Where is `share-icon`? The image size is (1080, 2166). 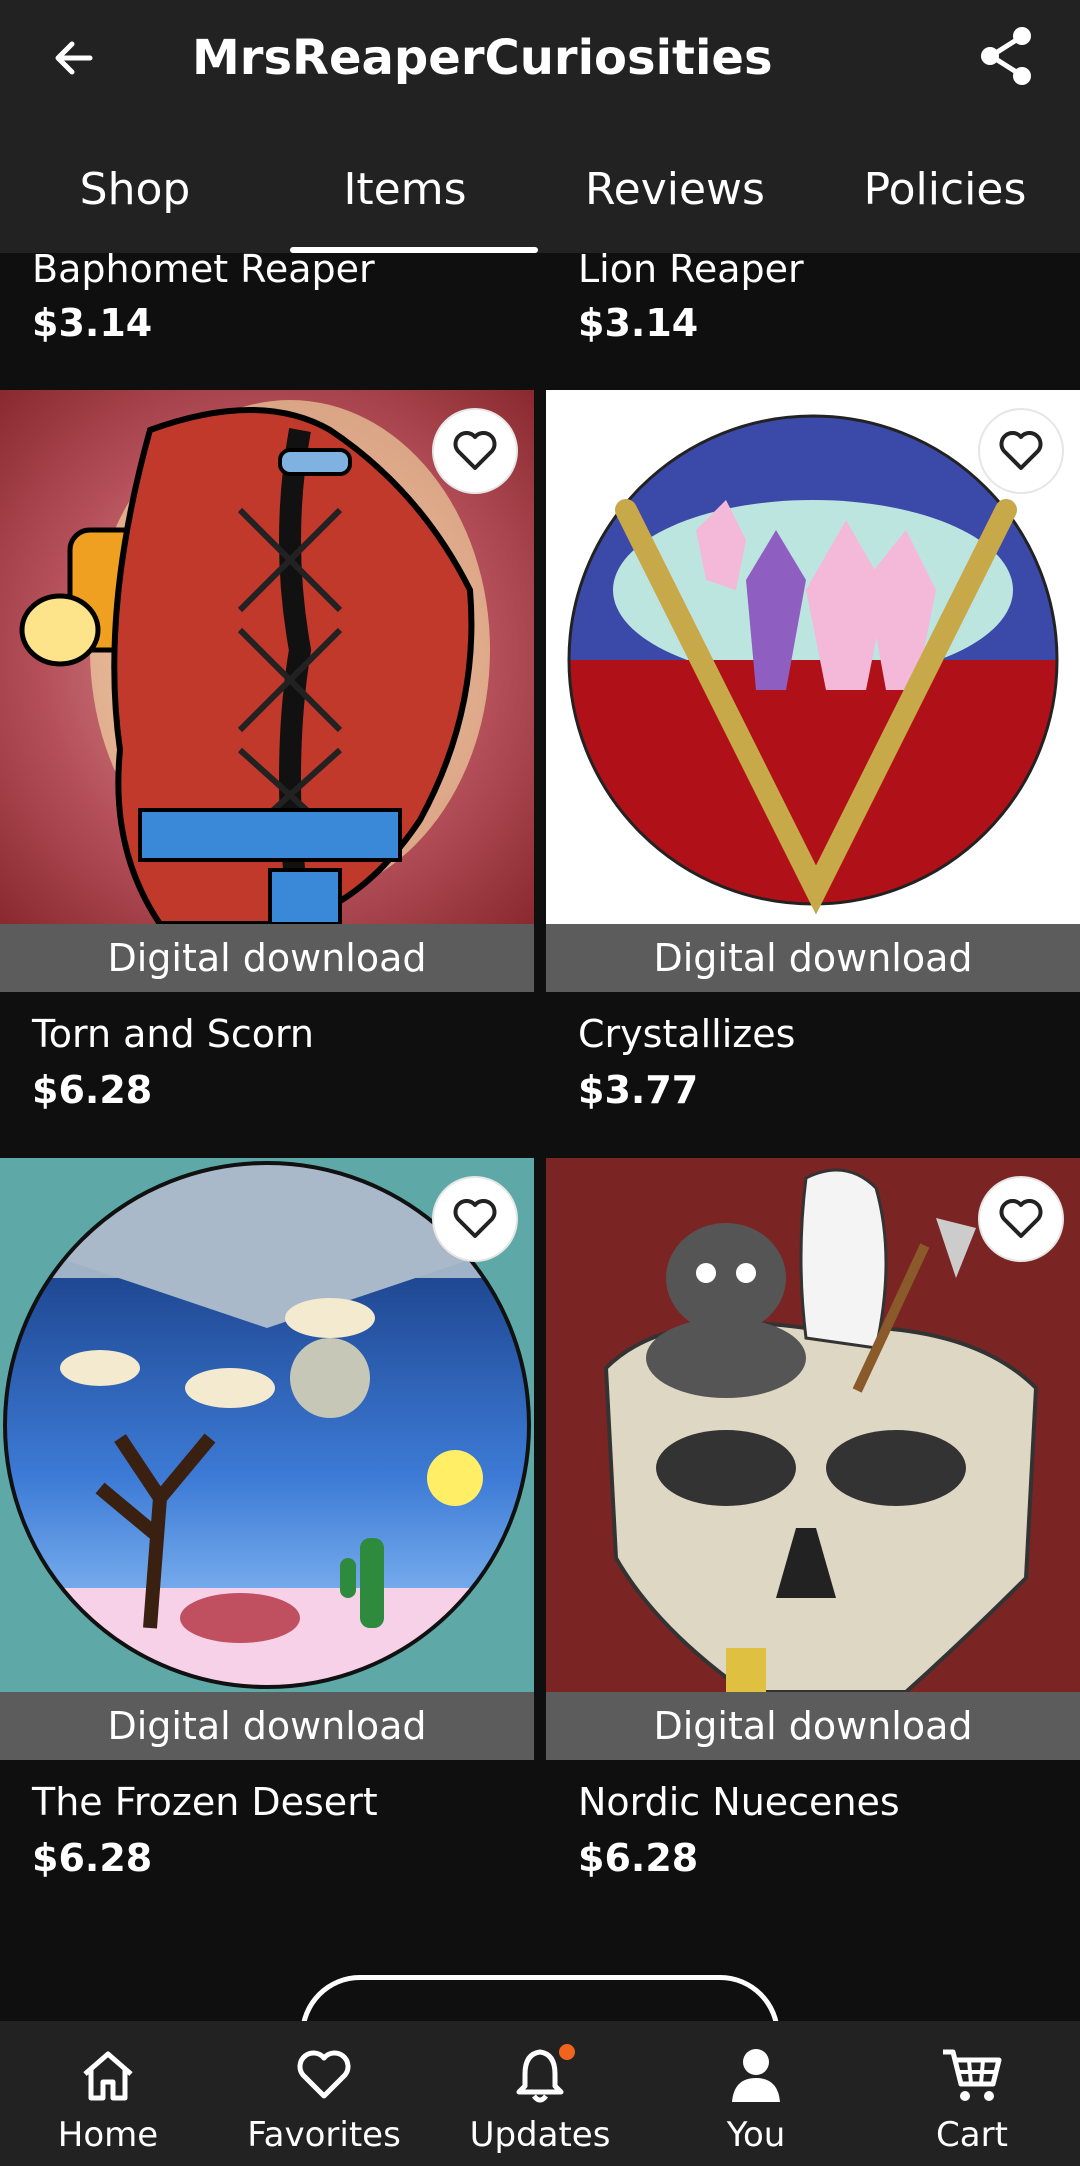
share-icon is located at coordinates (1006, 56).